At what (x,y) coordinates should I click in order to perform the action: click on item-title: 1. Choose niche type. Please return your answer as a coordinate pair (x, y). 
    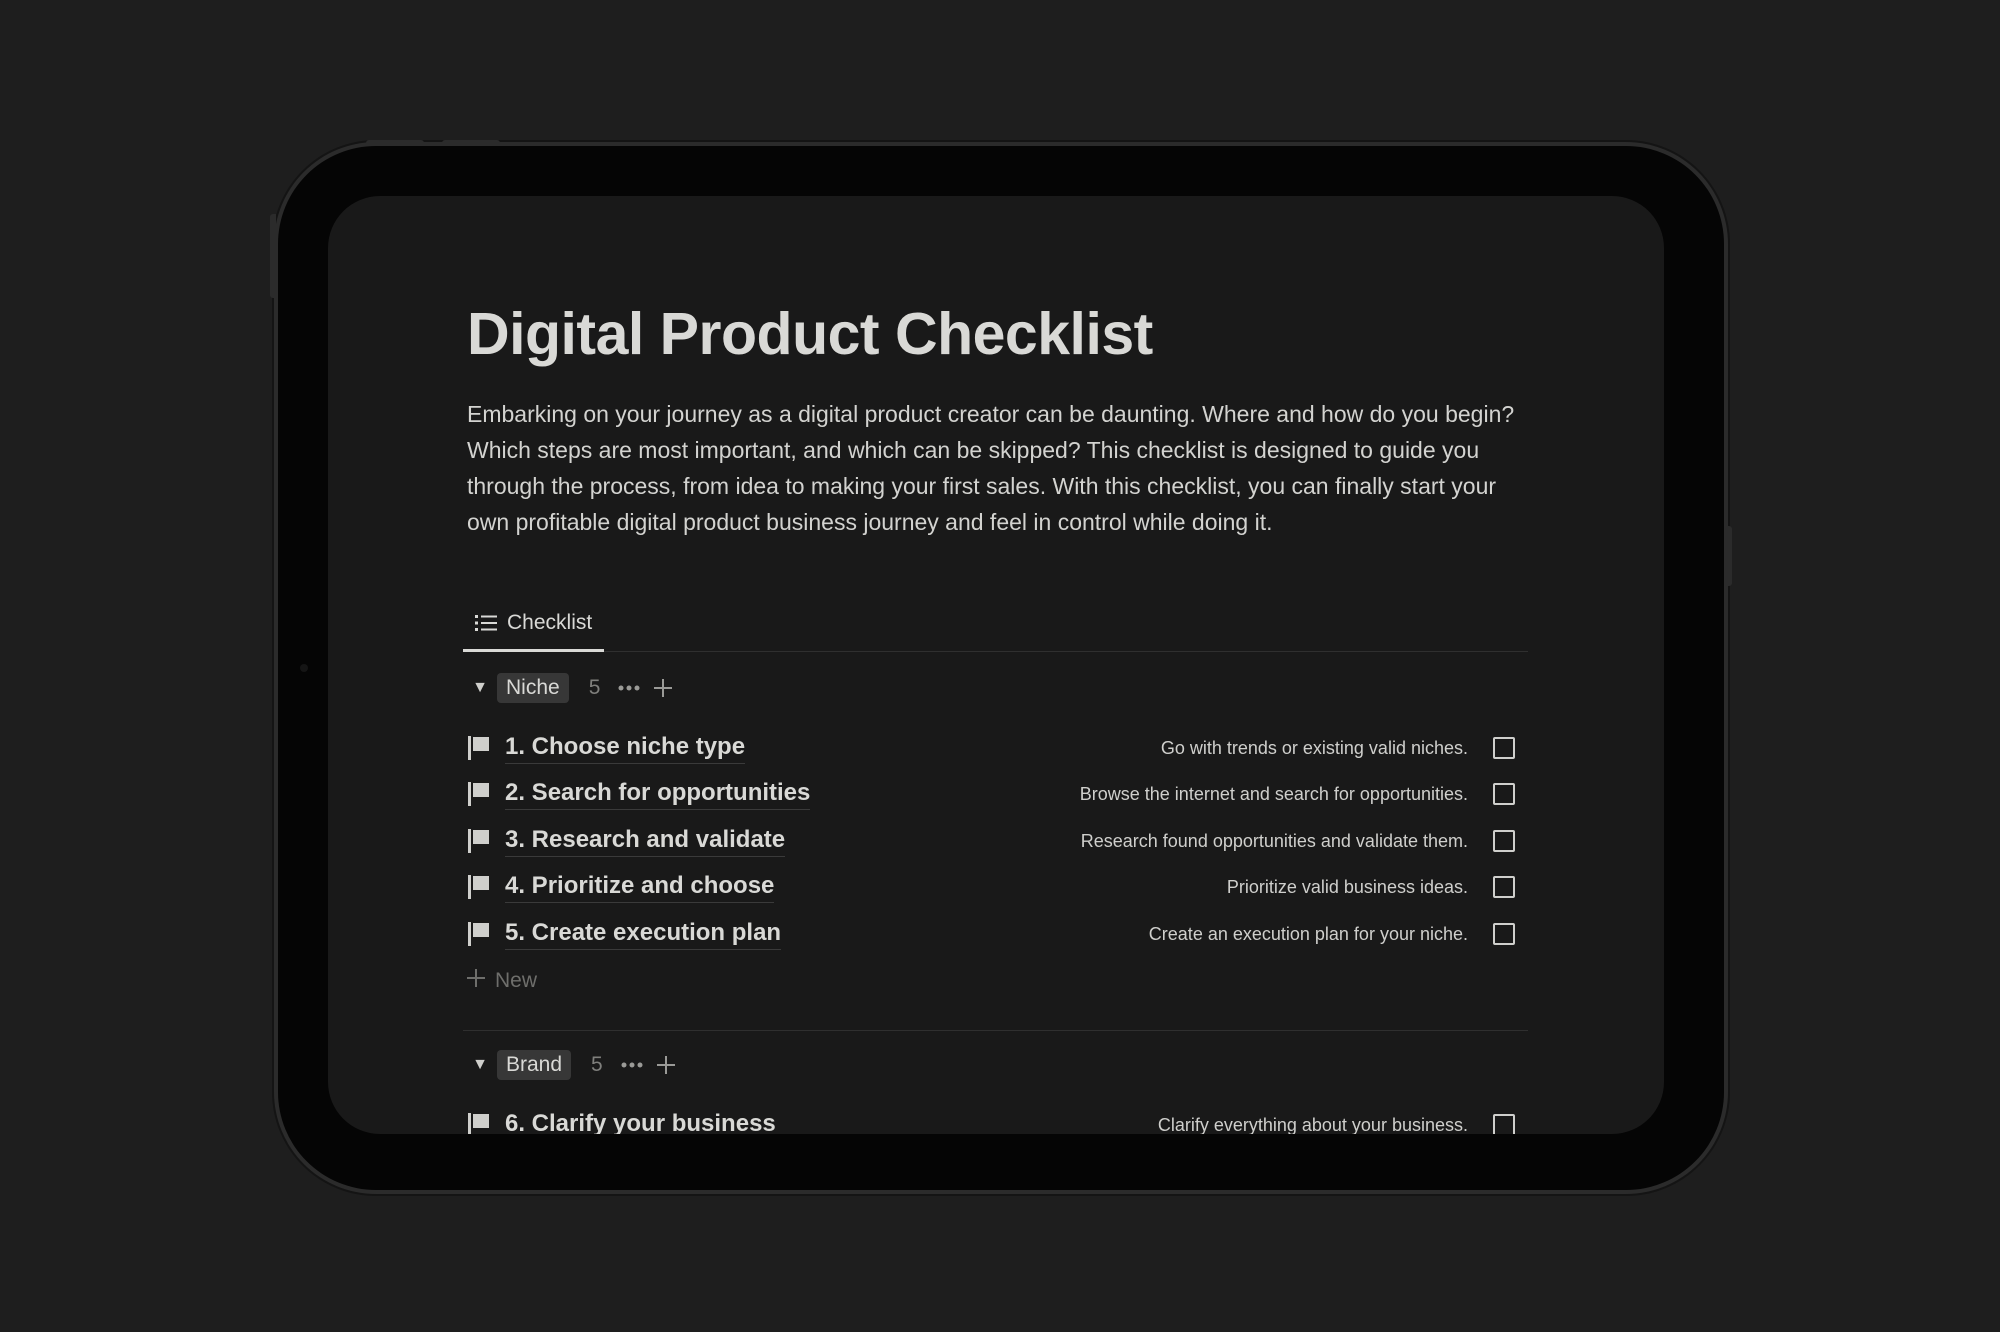
    Looking at the image, I should click on (625, 748).